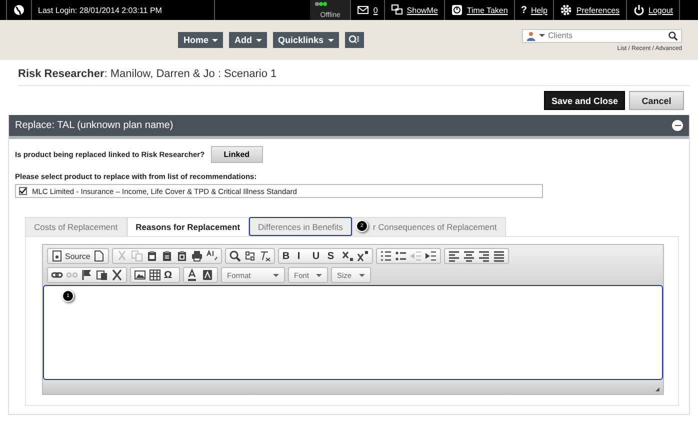  Describe the element at coordinates (193, 275) in the screenshot. I see `text-color-icon` at that location.